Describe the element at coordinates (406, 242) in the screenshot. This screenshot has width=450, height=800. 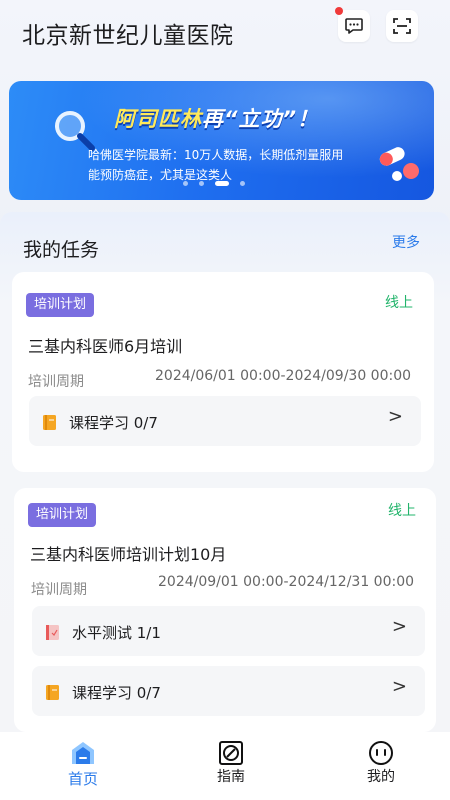
I see `more-link: 更多` at that location.